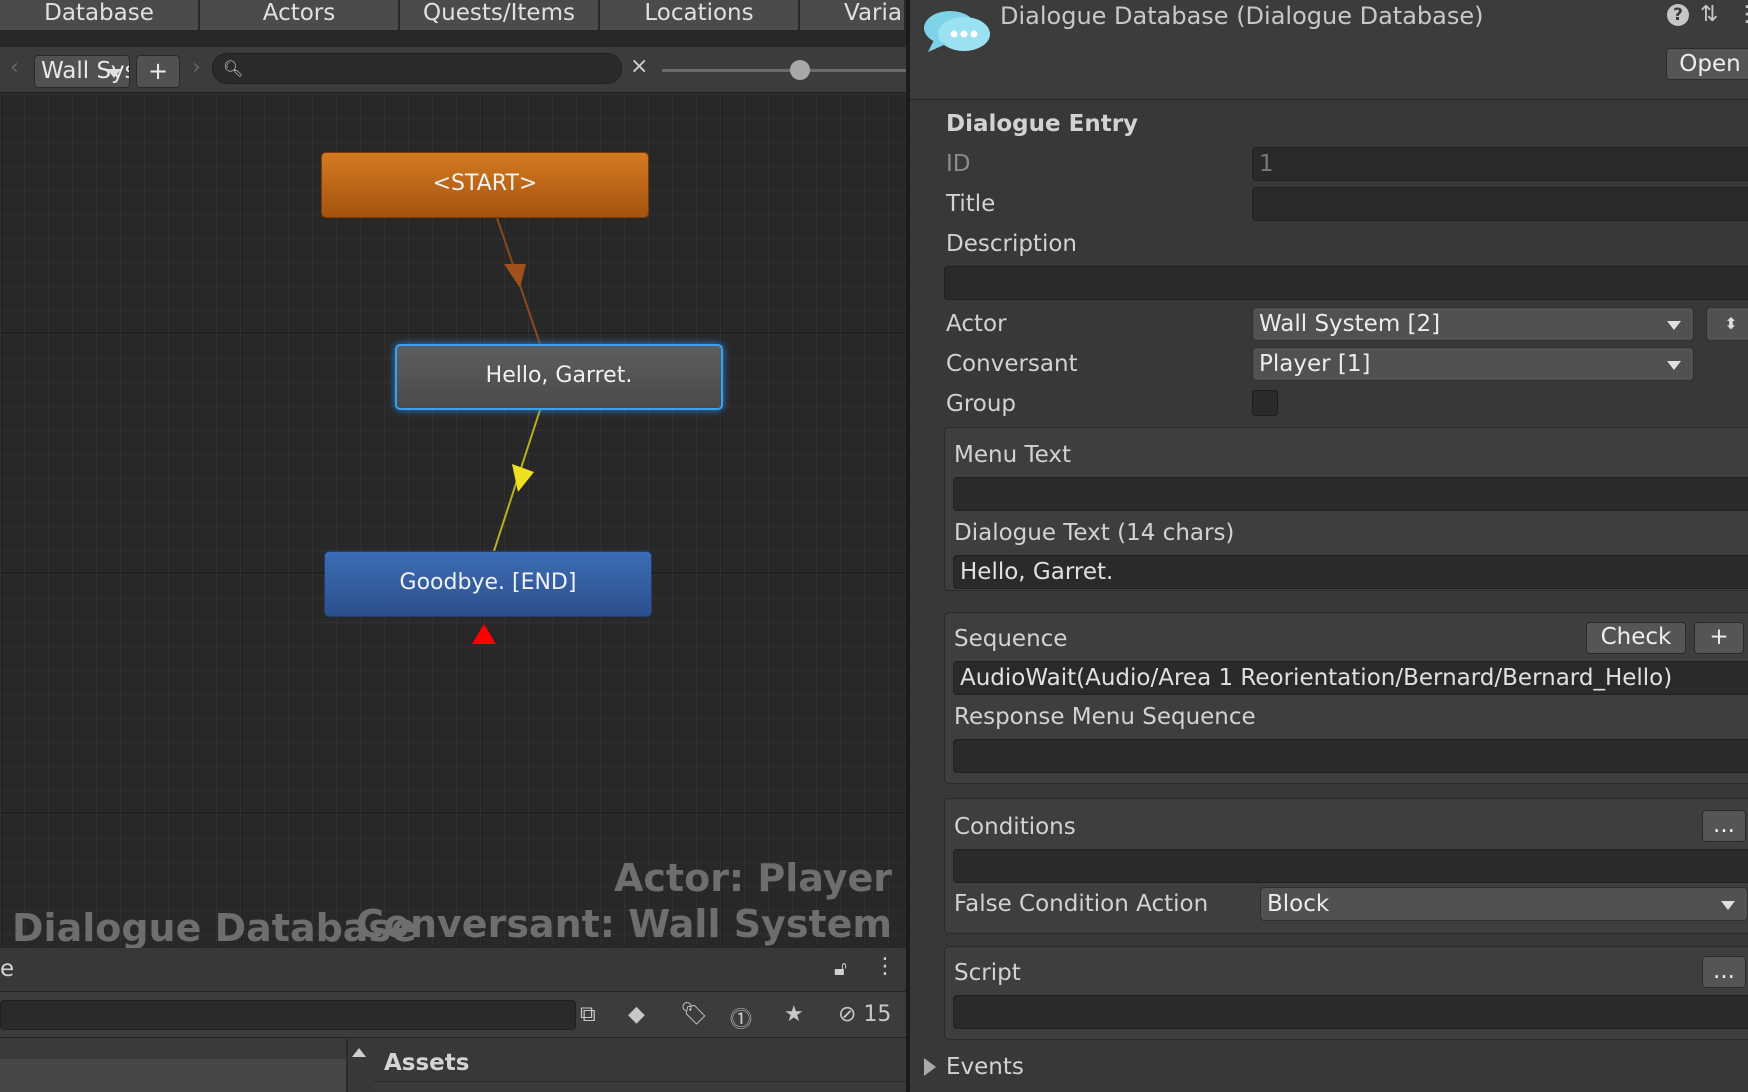 Image resolution: width=1748 pixels, height=1092 pixels. What do you see at coordinates (7, 969) in the screenshot?
I see `project-title: e` at bounding box center [7, 969].